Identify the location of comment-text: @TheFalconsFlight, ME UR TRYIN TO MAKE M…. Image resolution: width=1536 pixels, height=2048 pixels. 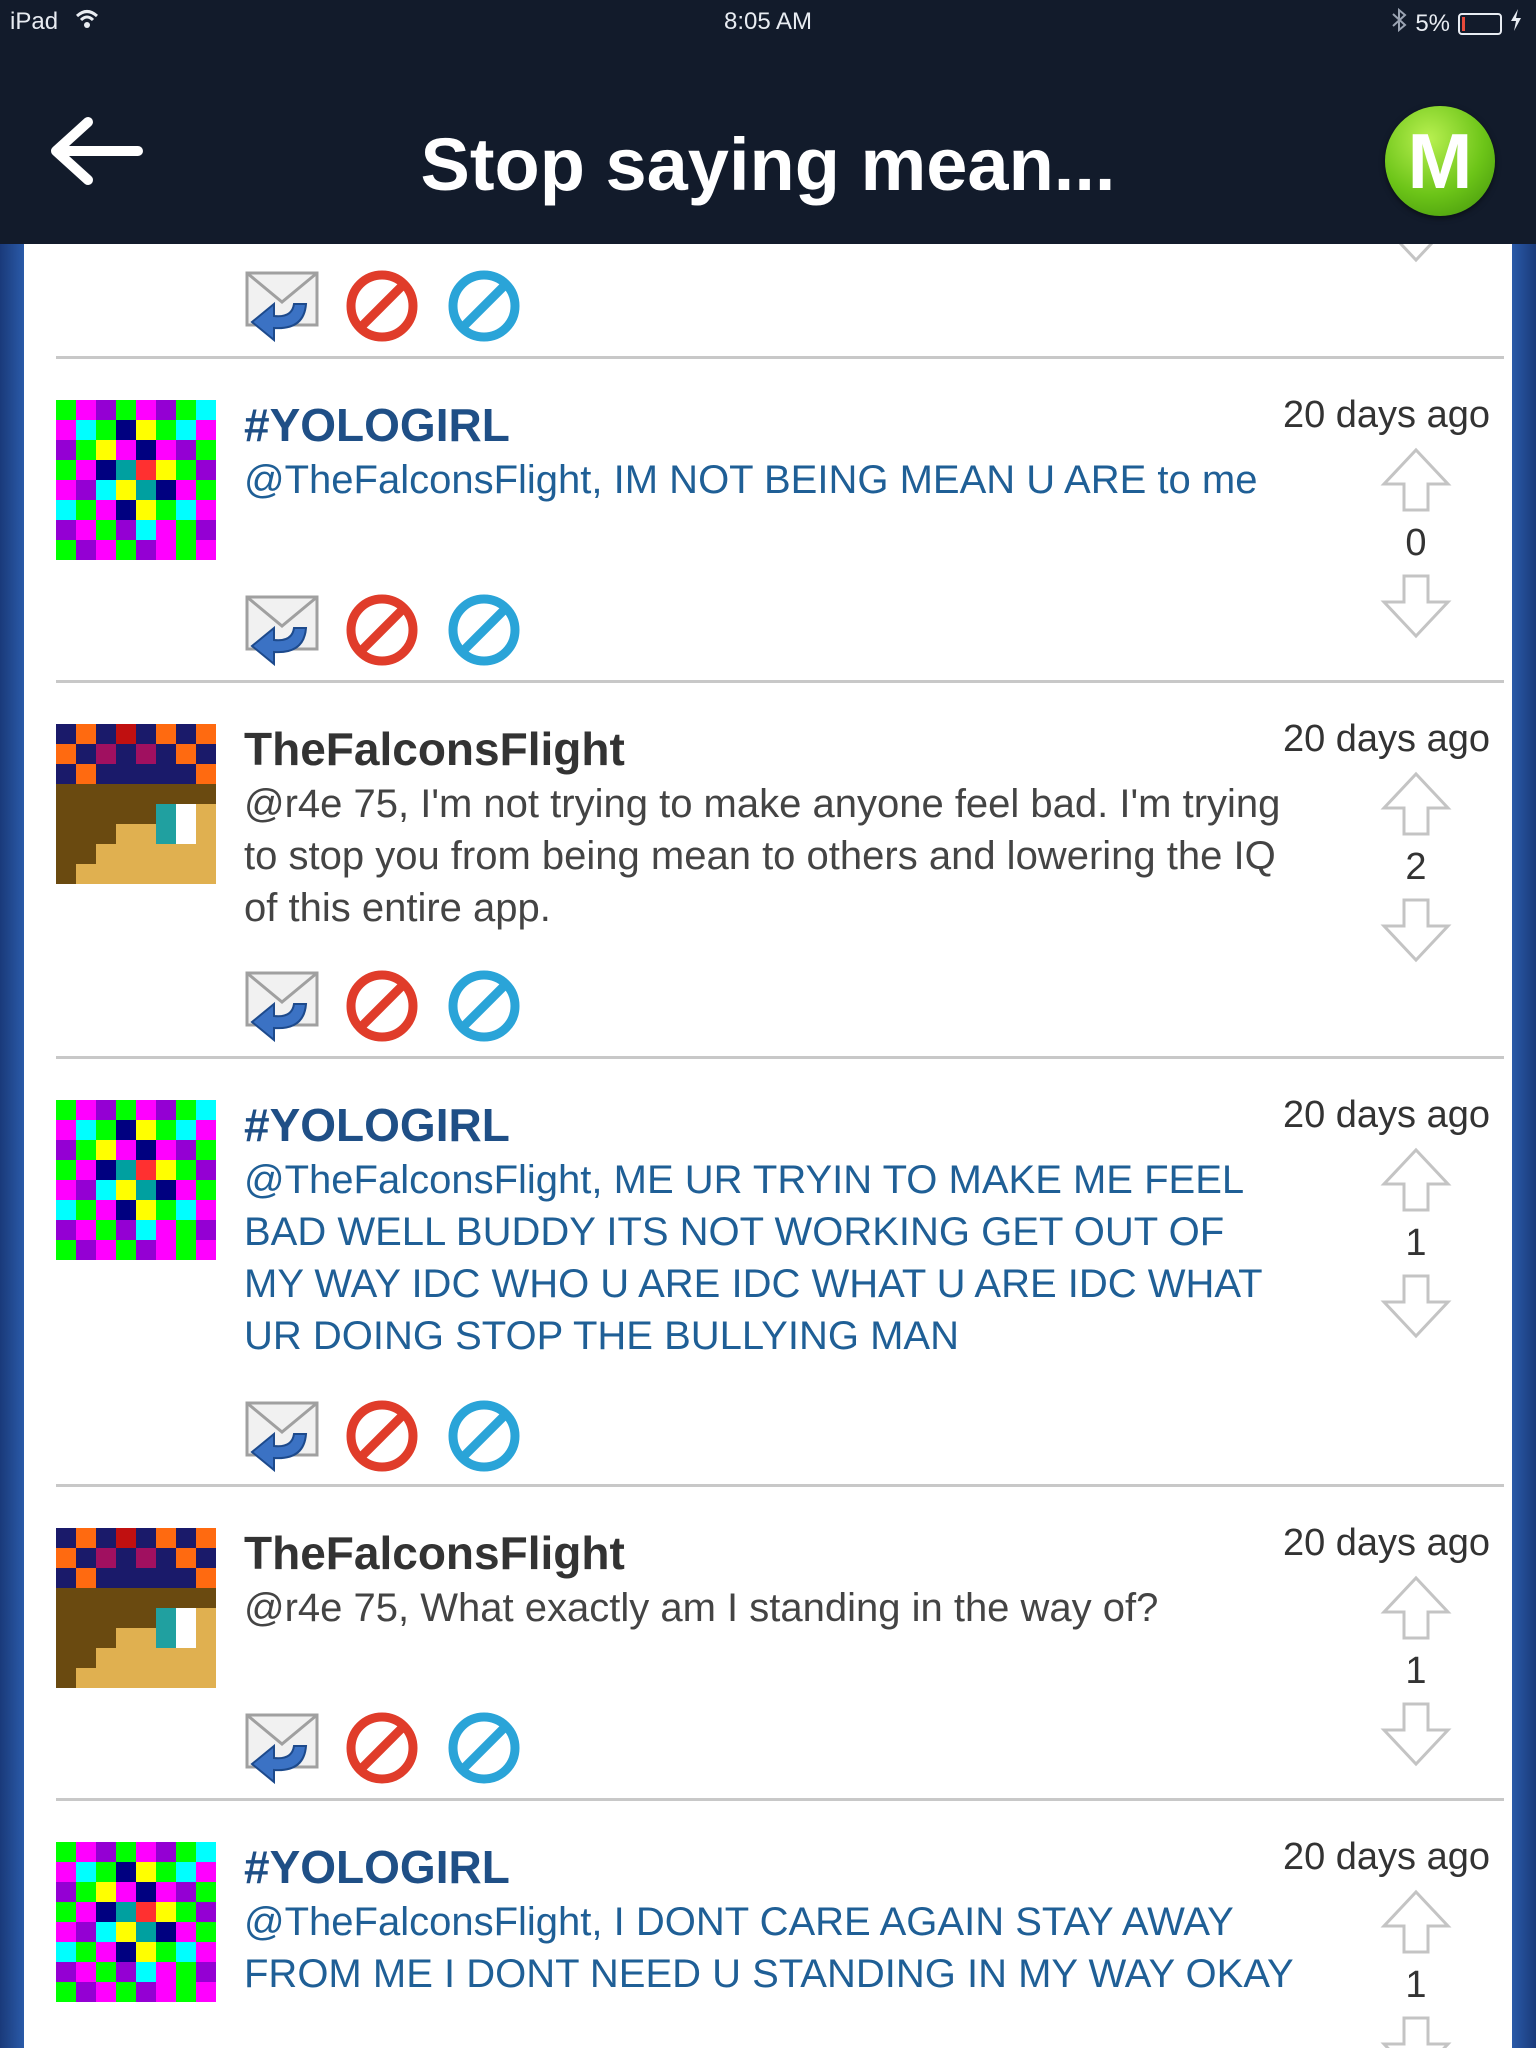
(753, 1258).